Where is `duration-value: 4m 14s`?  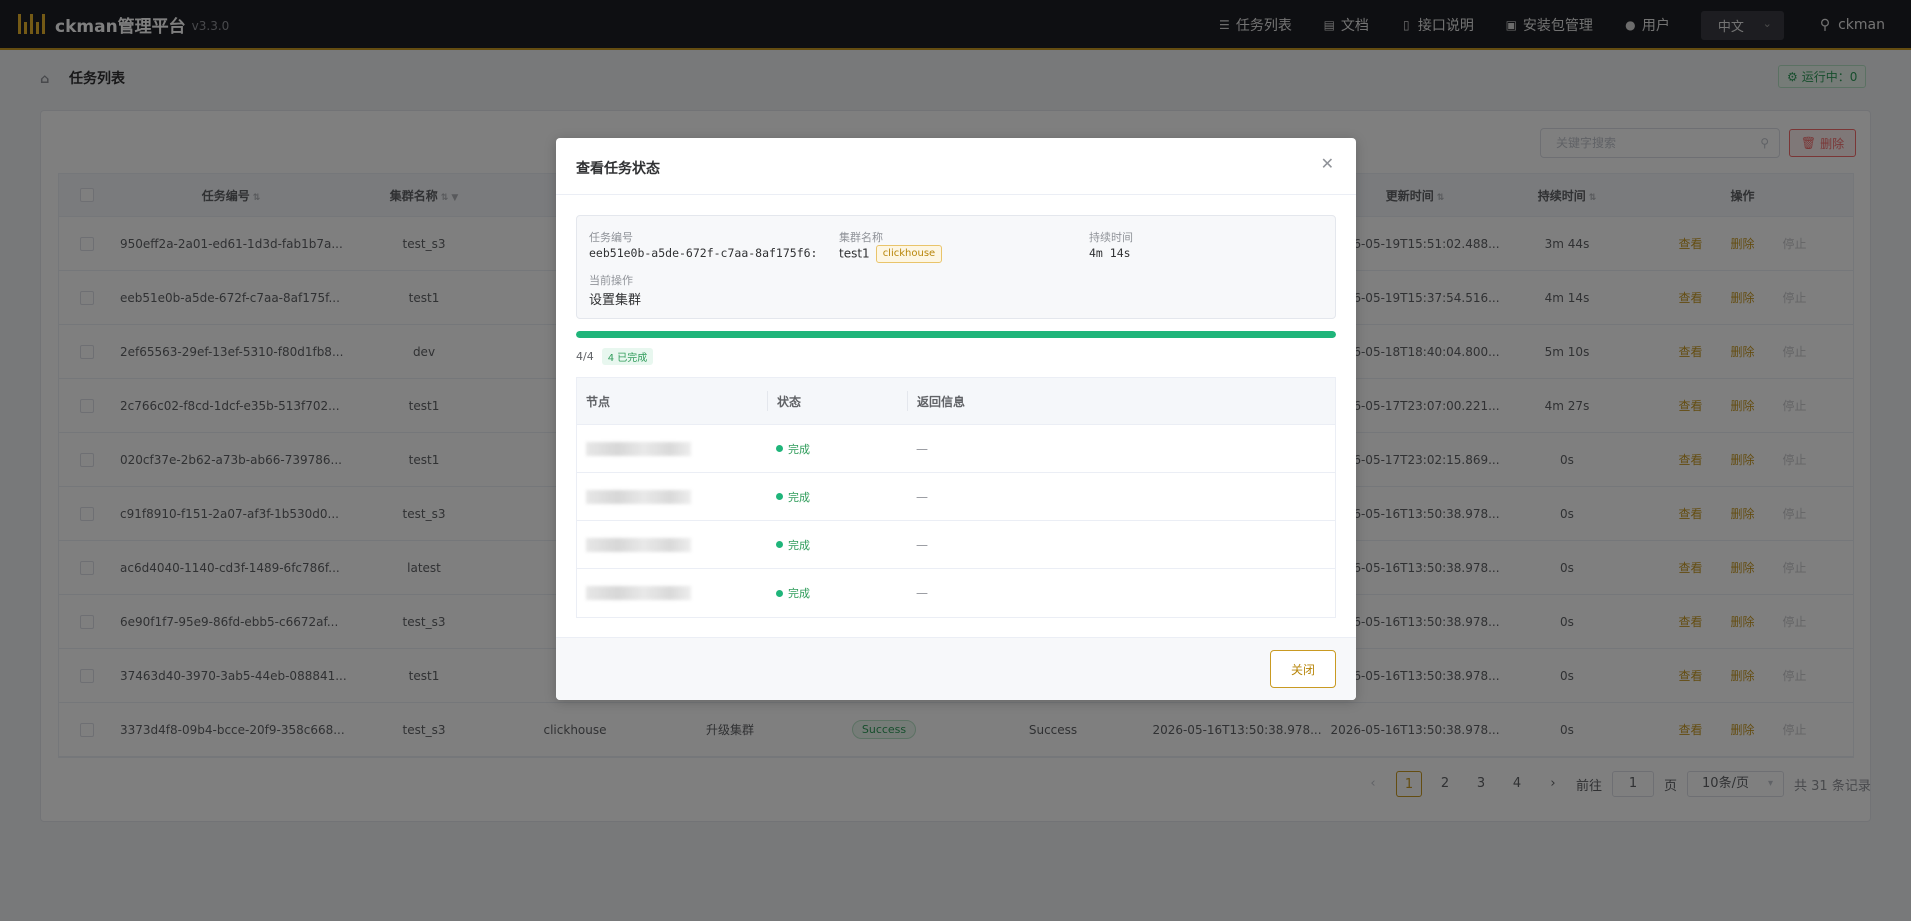 duration-value: 4m 14s is located at coordinates (1110, 253).